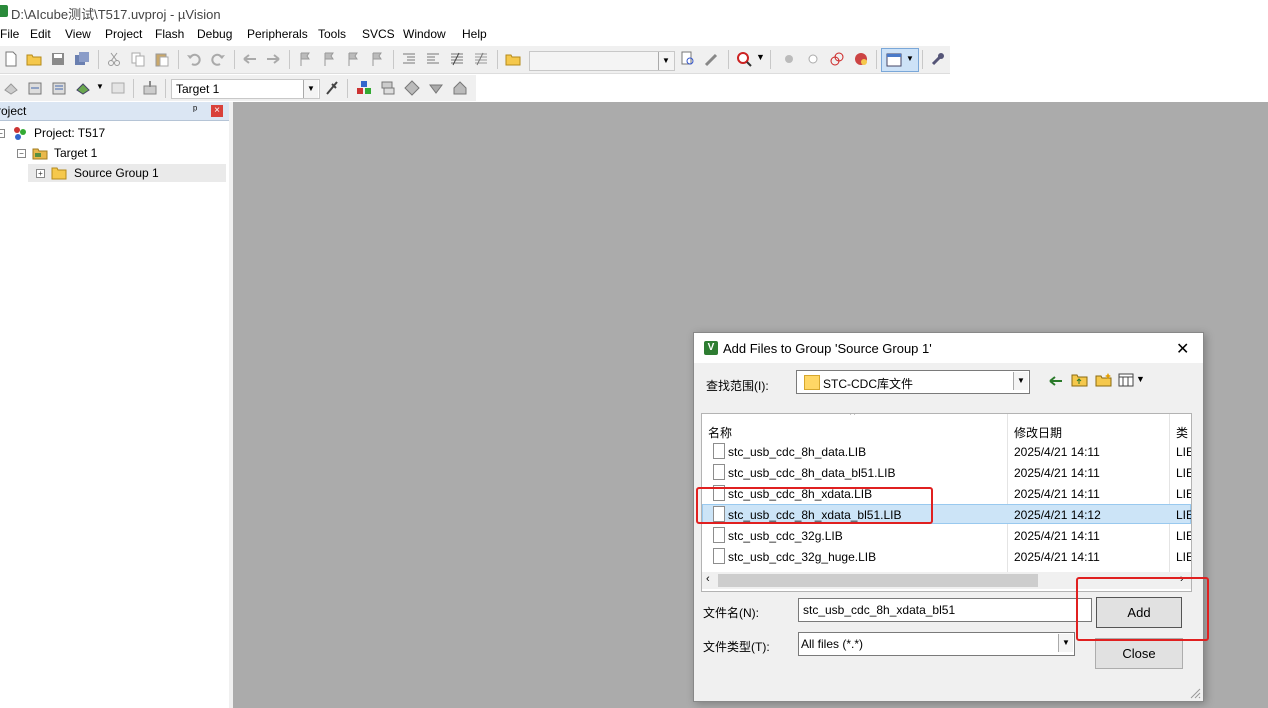 Image resolution: width=1268 pixels, height=708 pixels. Describe the element at coordinates (11, 59) in the screenshot. I see `new-file-icon` at that location.